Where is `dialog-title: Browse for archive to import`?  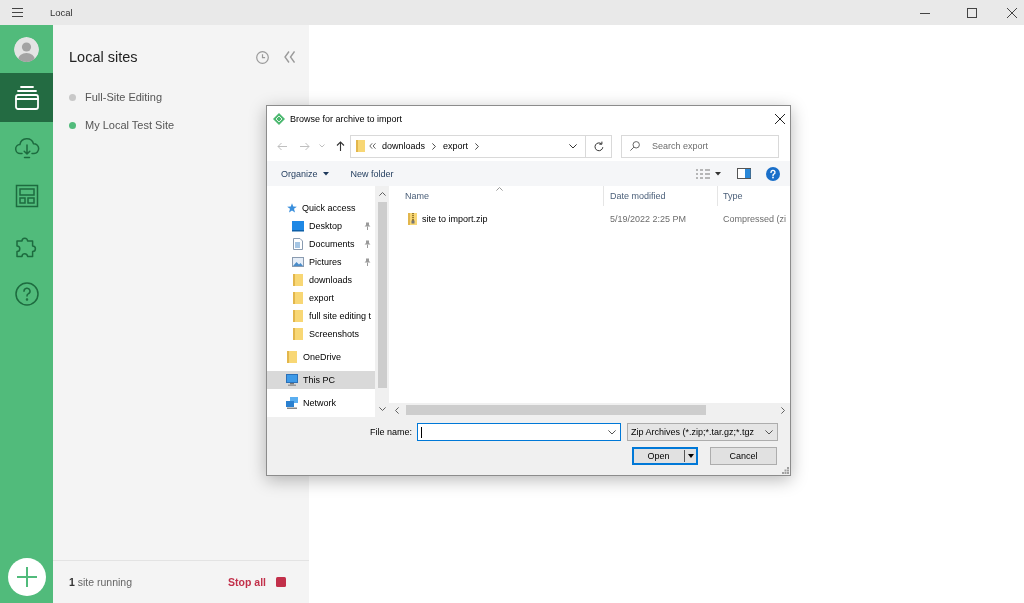
dialog-title: Browse for archive to import is located at coordinates (346, 118).